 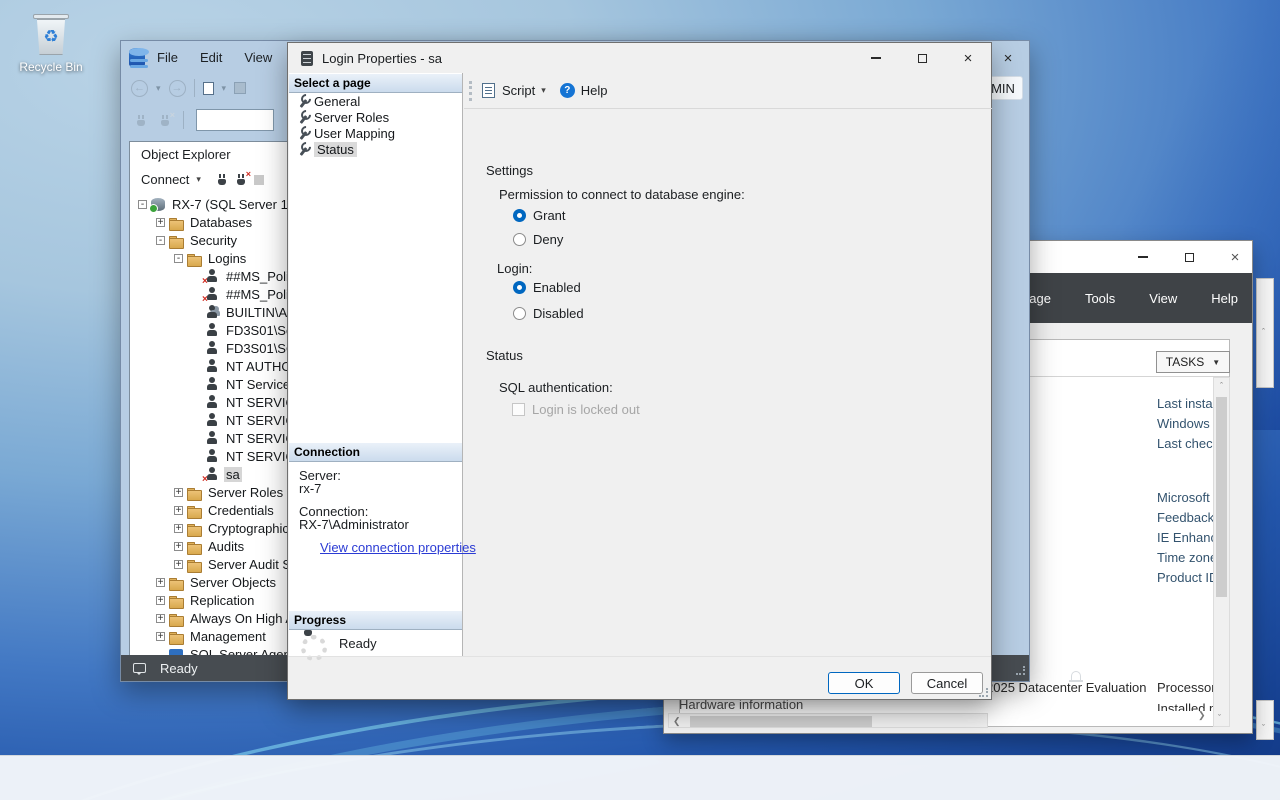 I want to click on chevron-right-icon: ❯, so click(x=1202, y=715).